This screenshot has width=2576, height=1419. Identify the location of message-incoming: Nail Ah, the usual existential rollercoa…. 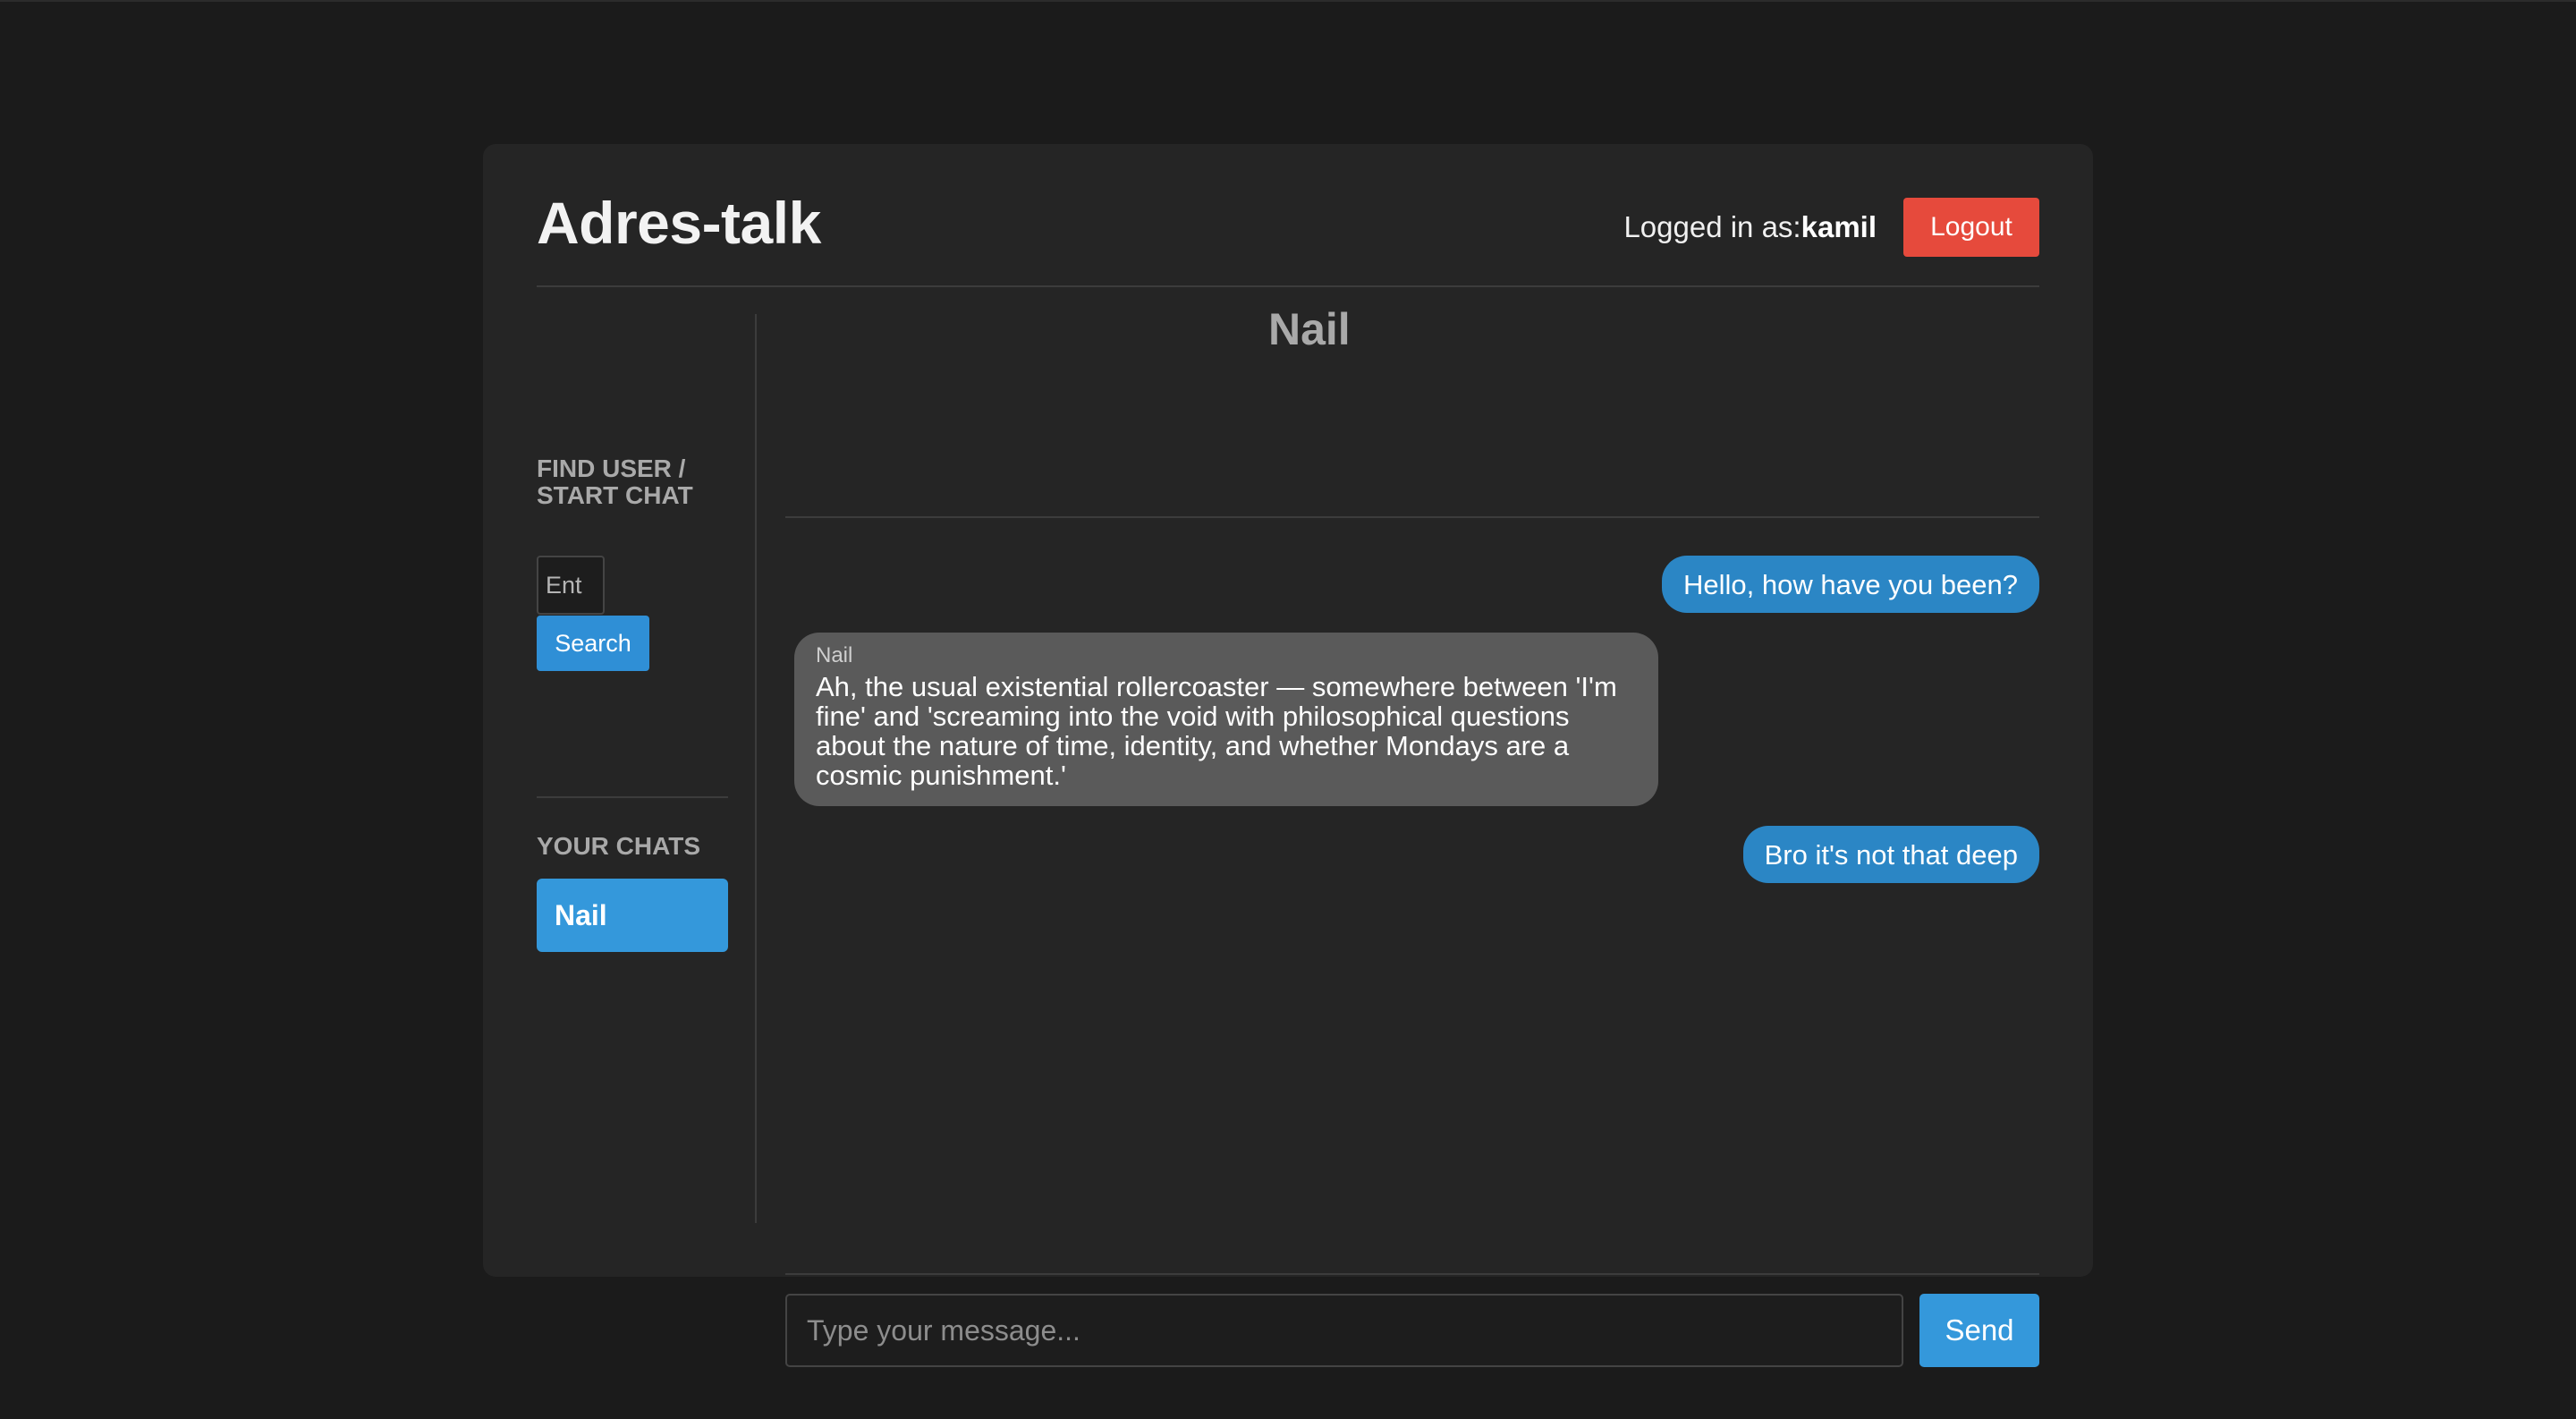
(1226, 719).